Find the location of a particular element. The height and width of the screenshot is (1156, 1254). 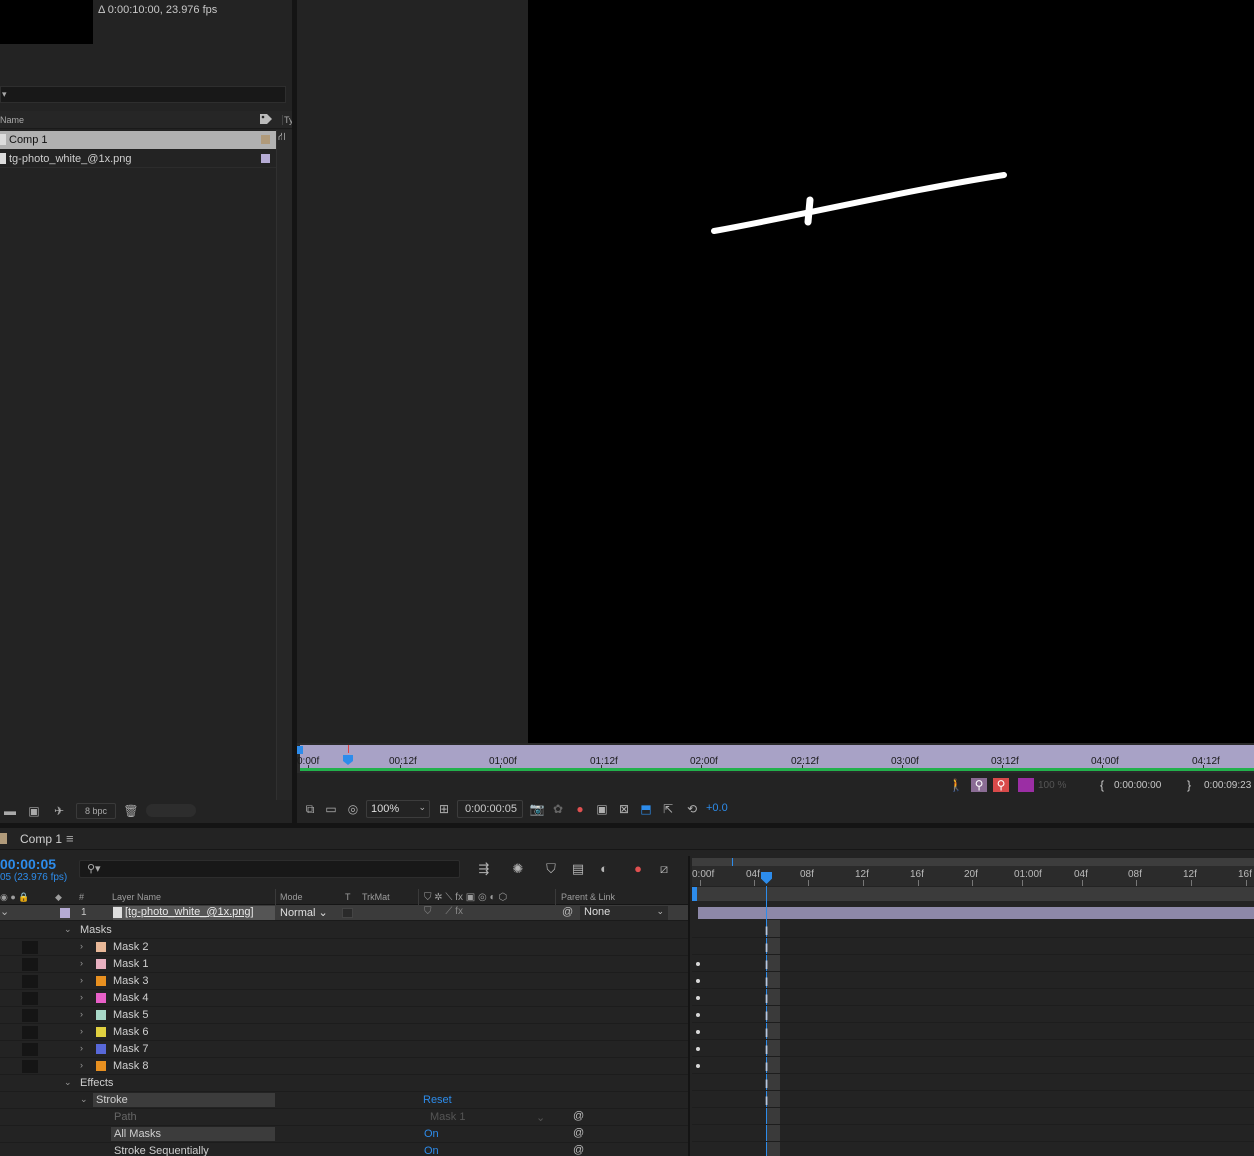

exposure-reset-icon: ⟲ is located at coordinates (692, 809).